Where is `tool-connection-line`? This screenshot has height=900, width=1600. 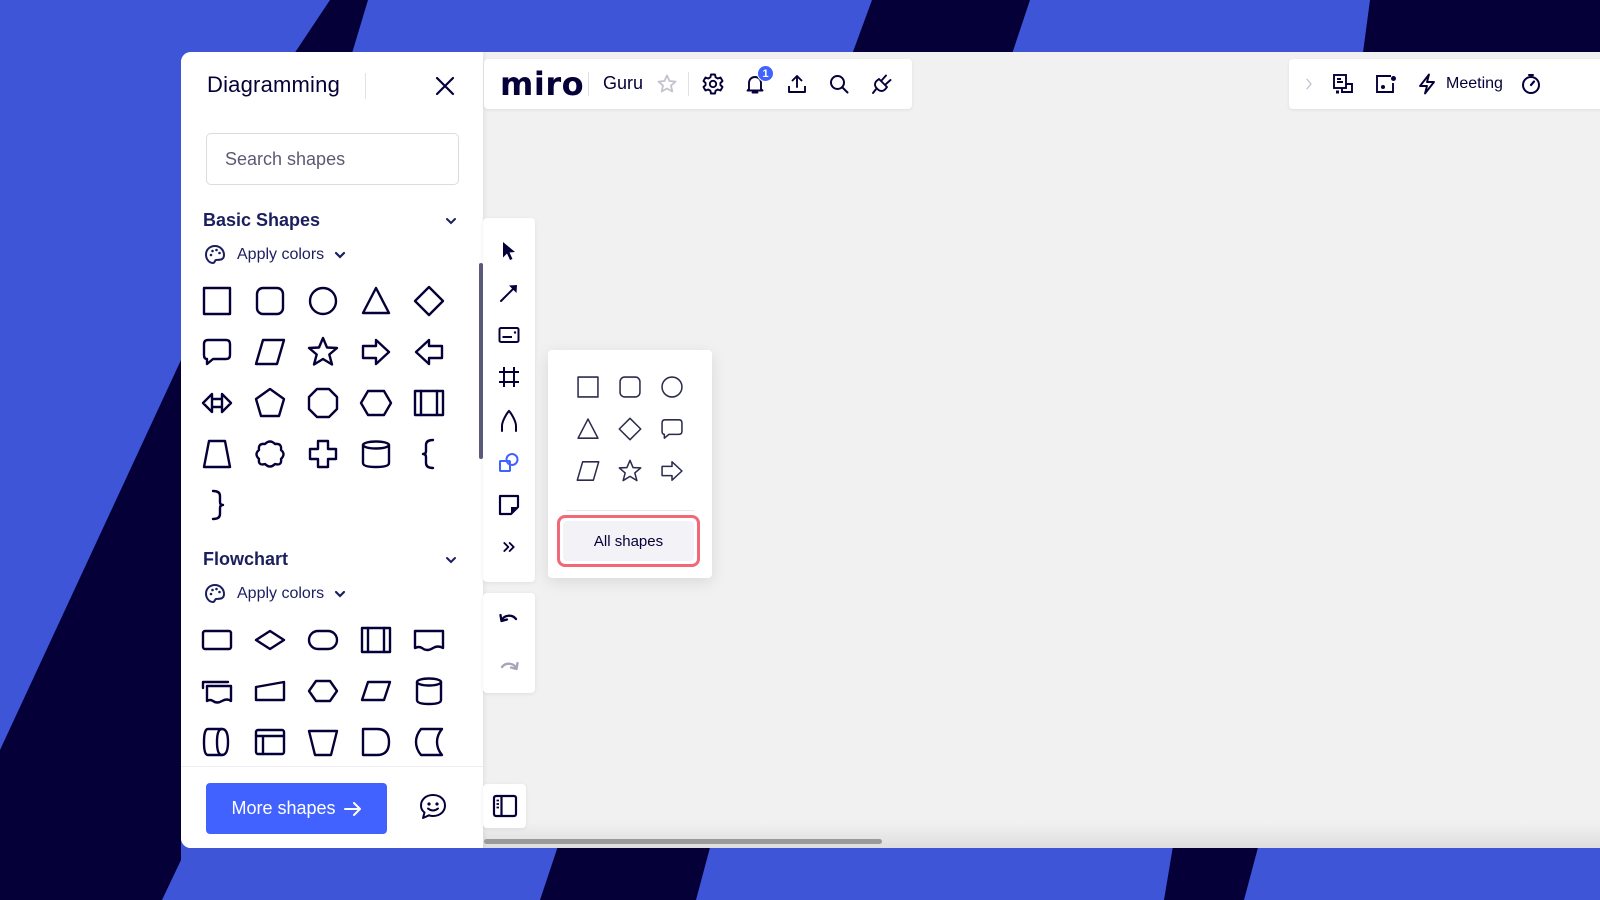
tool-connection-line is located at coordinates (509, 293).